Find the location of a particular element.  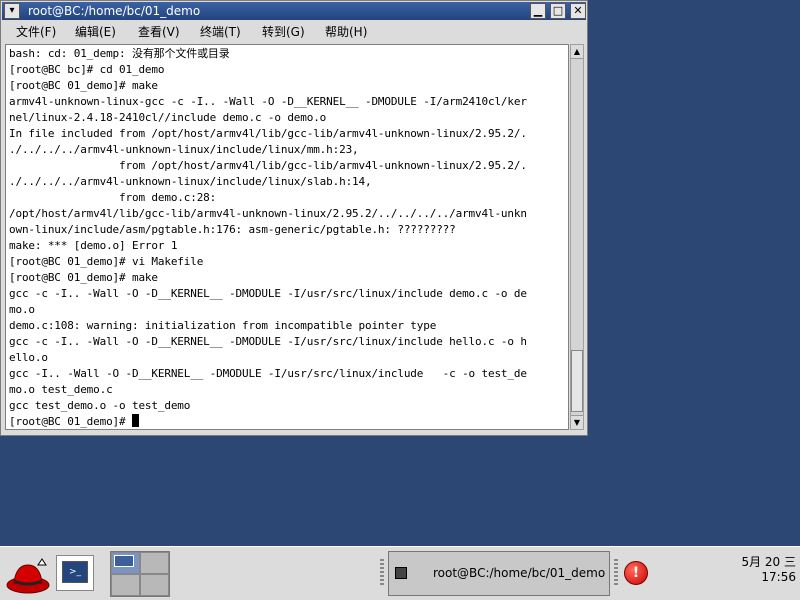

menu-file: 文件(F) is located at coordinates (36, 32).